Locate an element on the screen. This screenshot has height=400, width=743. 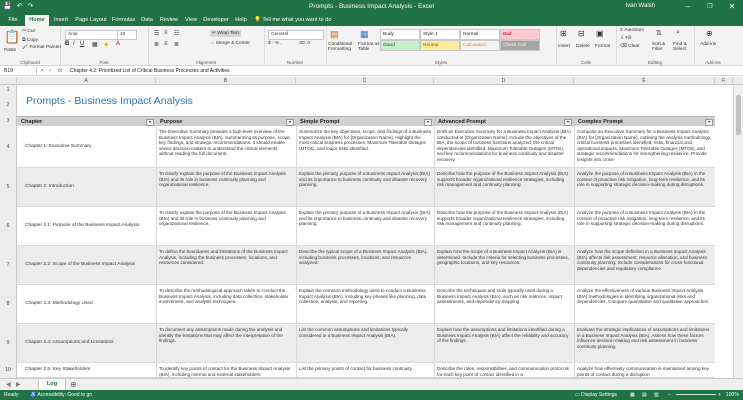
format-cells-button: Format is located at coordinates (602, 46).